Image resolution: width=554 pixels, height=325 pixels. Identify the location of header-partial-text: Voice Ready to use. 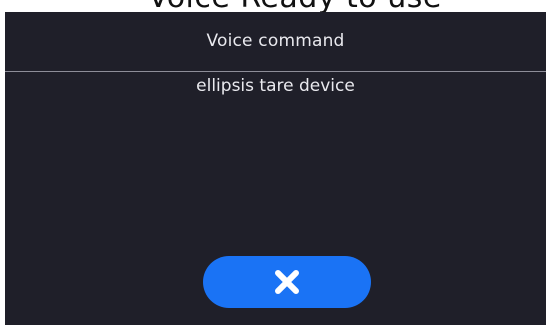
(295, 6).